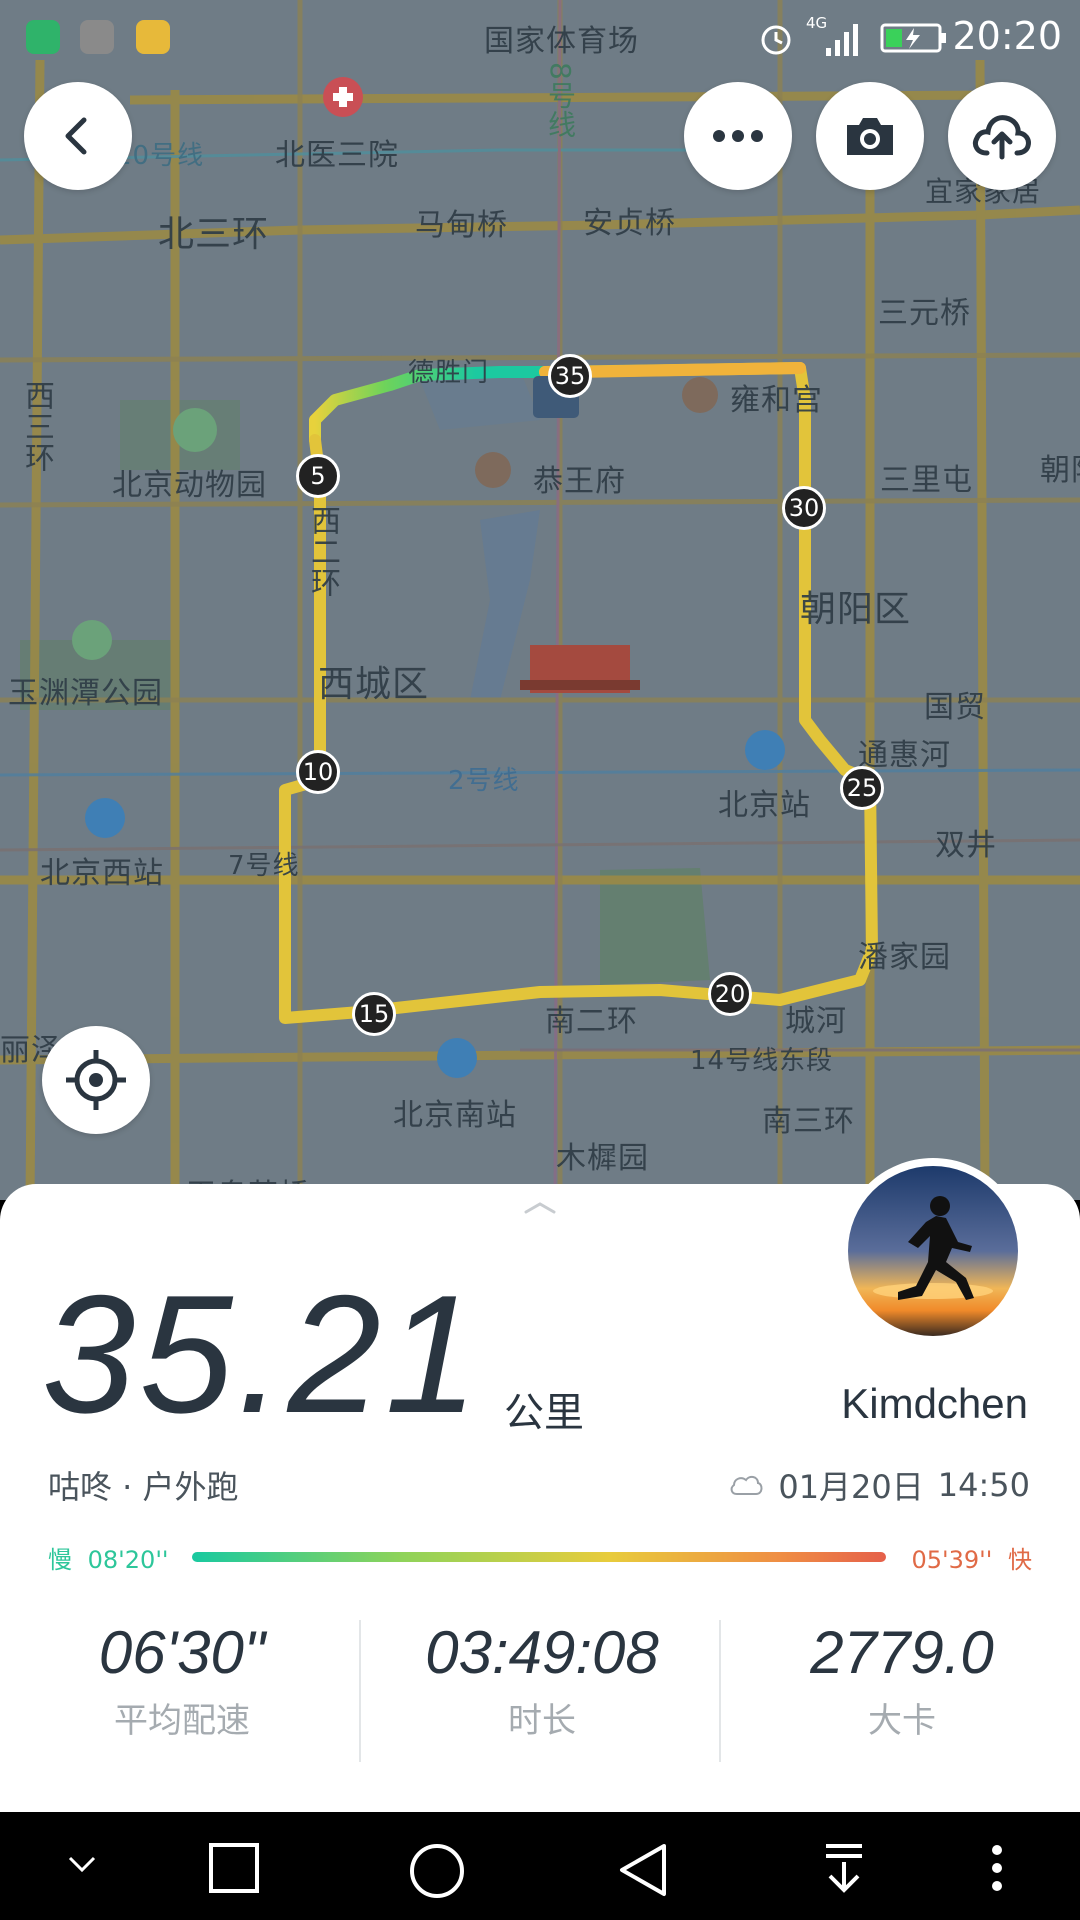 The image size is (1080, 1920). What do you see at coordinates (851, 1487) in the screenshot?
I see `activity-date: 01月20日` at bounding box center [851, 1487].